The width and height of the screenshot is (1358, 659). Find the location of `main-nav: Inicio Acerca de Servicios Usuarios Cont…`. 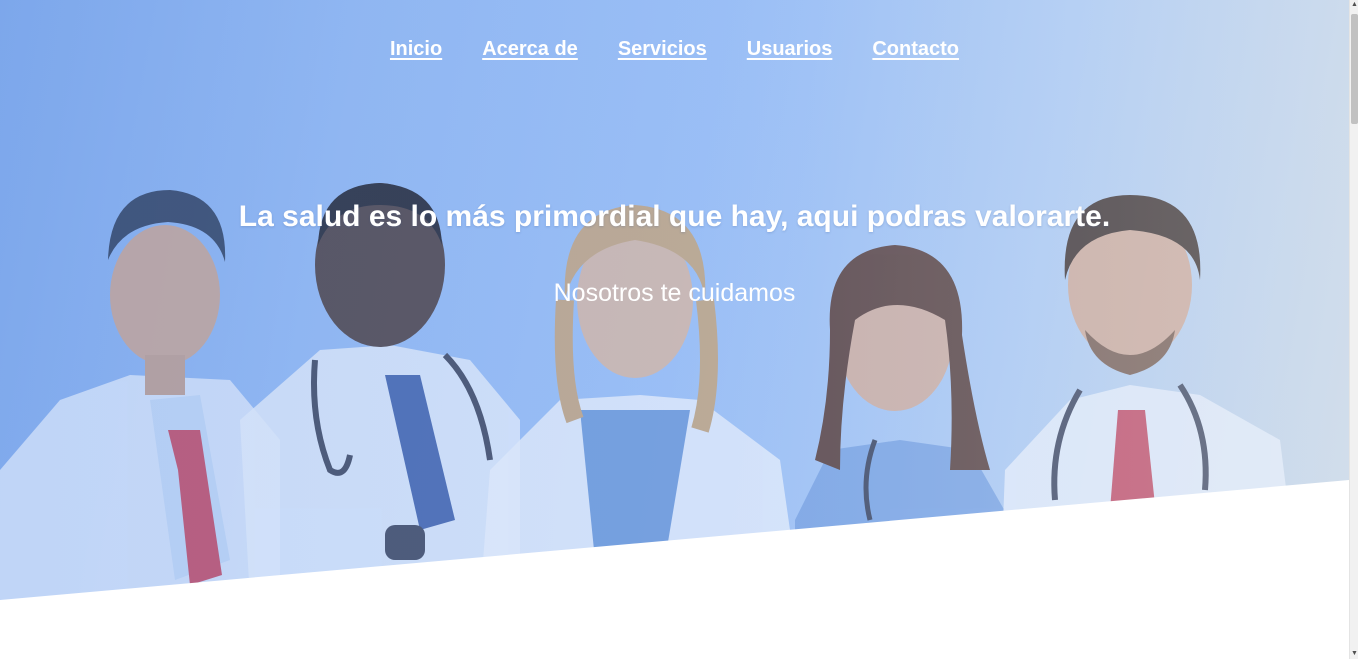

main-nav: Inicio Acerca de Servicios Usuarios Cont… is located at coordinates (674, 49).